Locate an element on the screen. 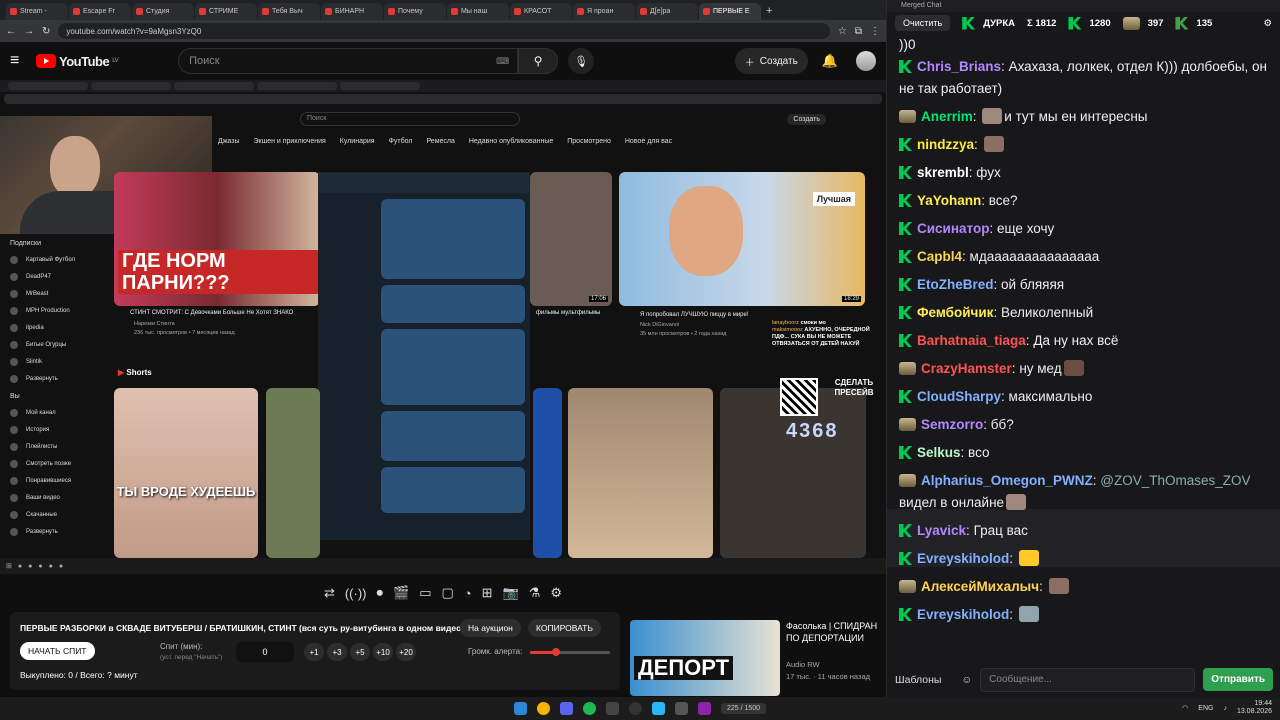 The width and height of the screenshot is (1280, 720). menu-icon: ⋮ is located at coordinates (875, 31).